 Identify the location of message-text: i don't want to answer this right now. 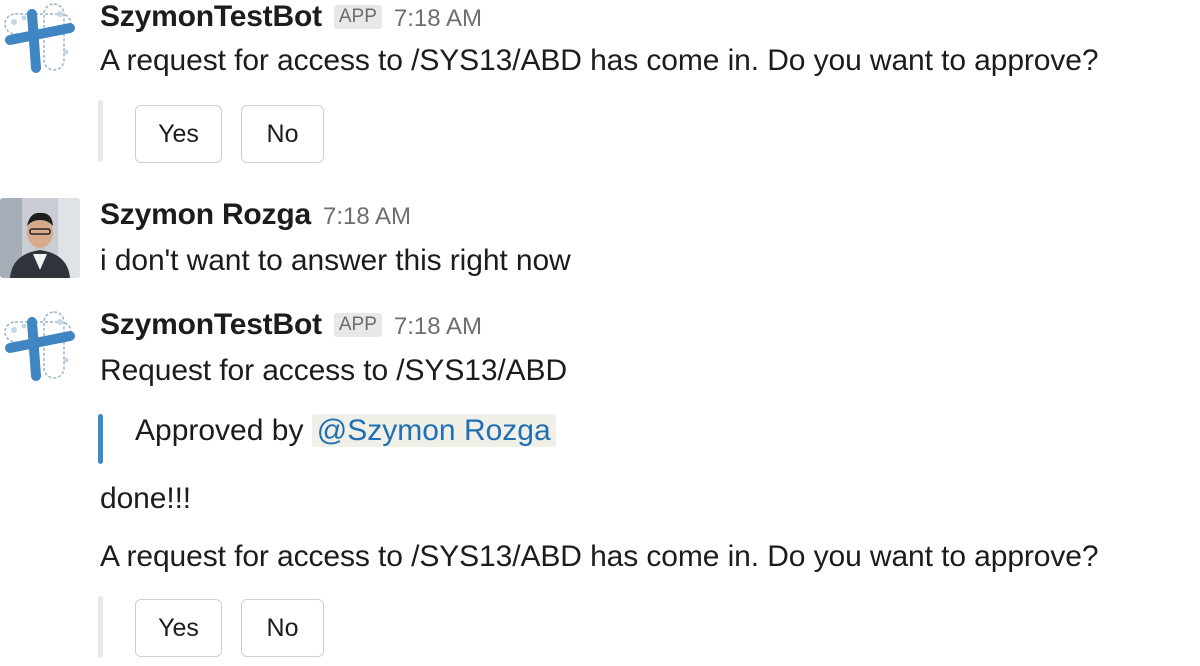
(335, 260).